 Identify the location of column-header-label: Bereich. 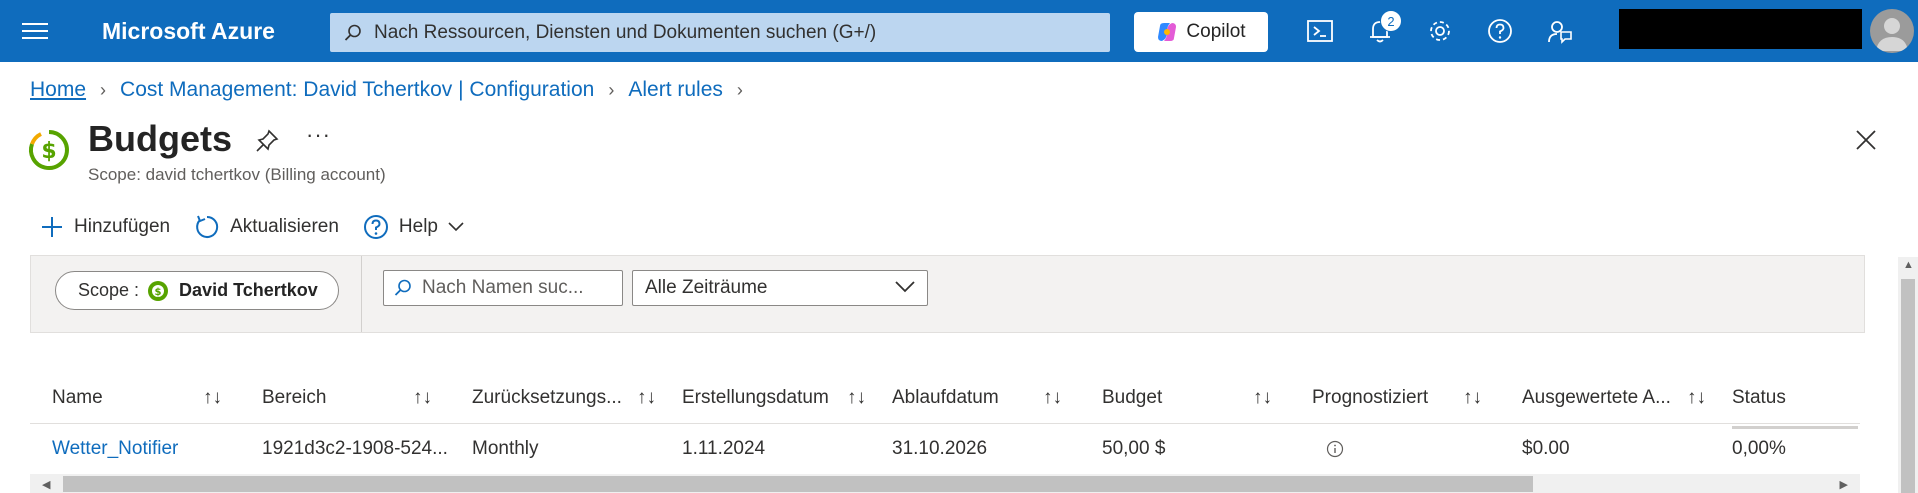
(294, 397).